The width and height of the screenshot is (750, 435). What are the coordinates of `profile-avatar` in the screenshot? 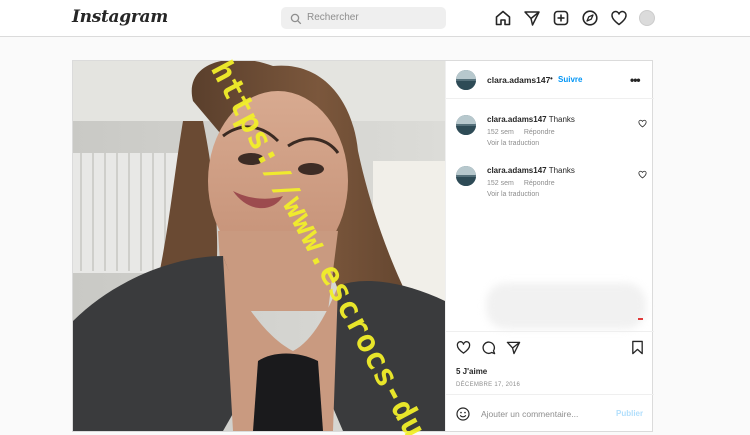 It's located at (647, 18).